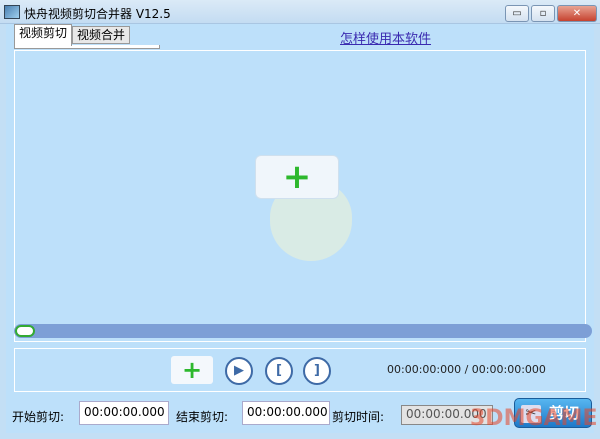 This screenshot has height=439, width=600. What do you see at coordinates (385, 37) in the screenshot?
I see `help-link: 怎样使用本软件` at bounding box center [385, 37].